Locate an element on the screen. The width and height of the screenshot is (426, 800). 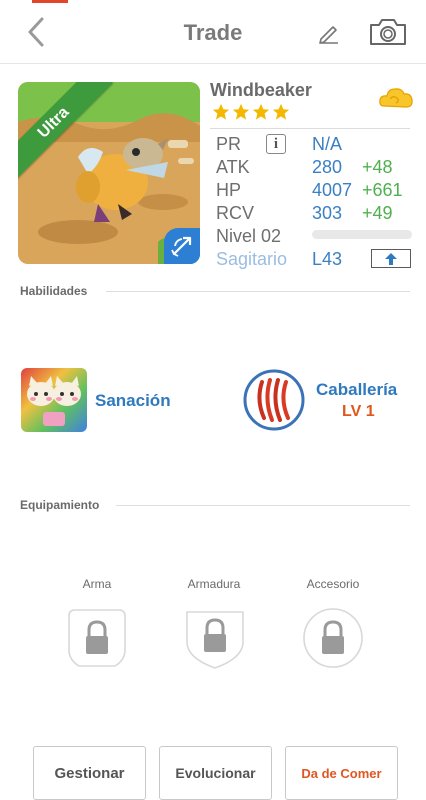
manage-button: Gestionar is located at coordinates (89, 773).